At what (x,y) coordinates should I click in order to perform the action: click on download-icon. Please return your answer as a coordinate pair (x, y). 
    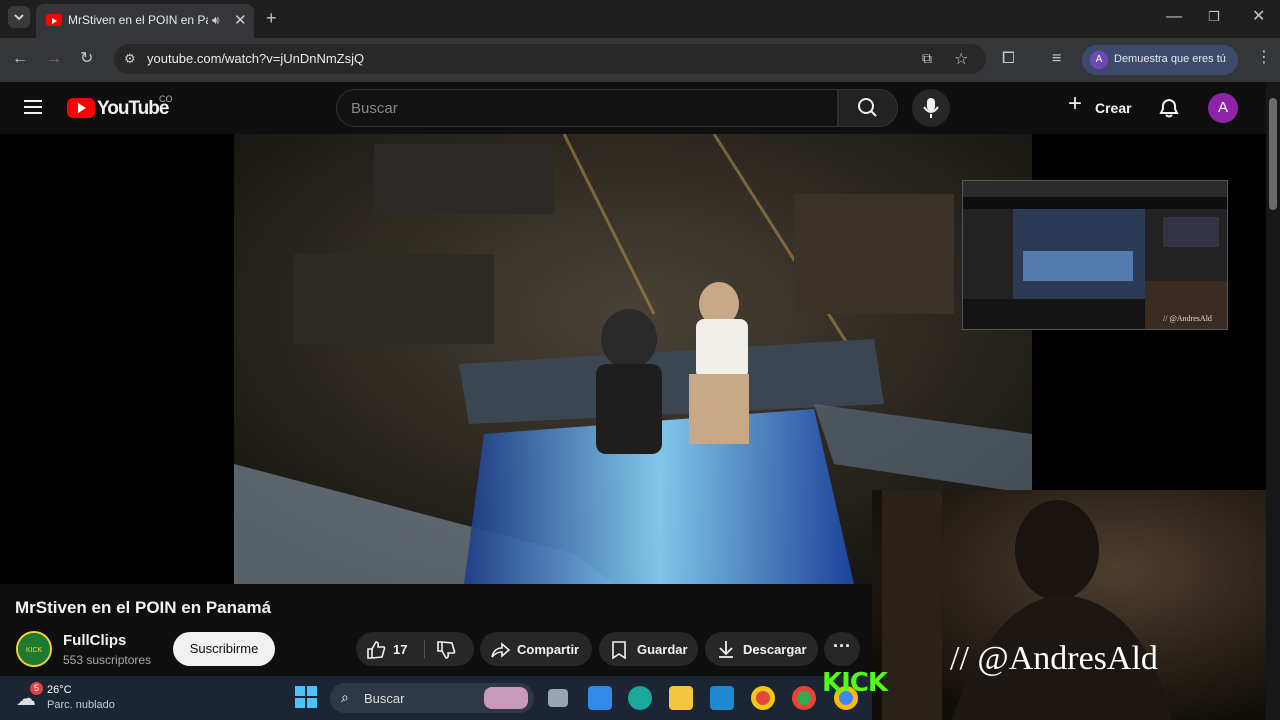
    Looking at the image, I should click on (726, 649).